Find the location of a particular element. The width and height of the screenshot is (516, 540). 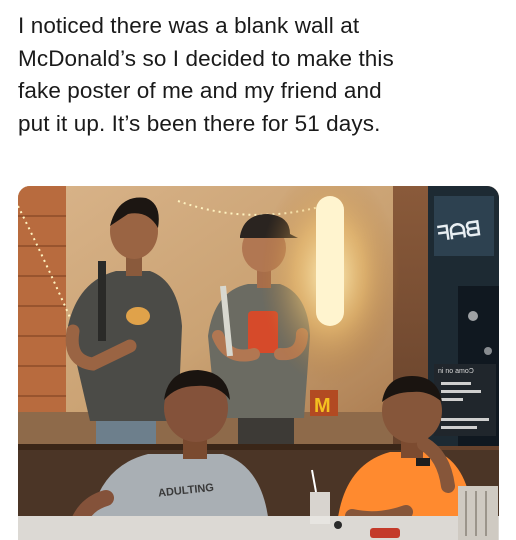

caption-line-3: fake poster of me and my friend and is located at coordinates (200, 90).